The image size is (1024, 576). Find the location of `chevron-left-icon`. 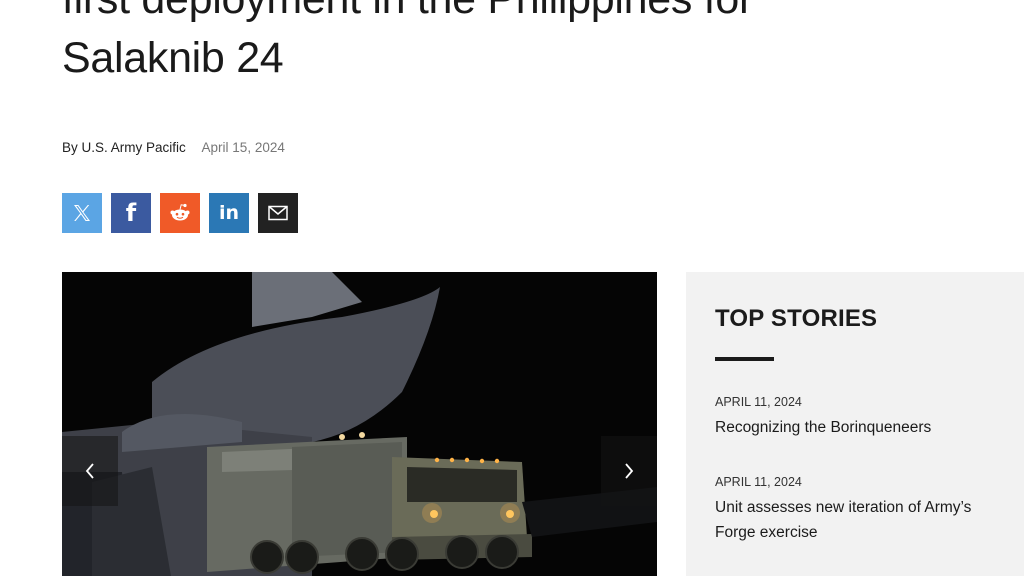

chevron-left-icon is located at coordinates (89, 471).